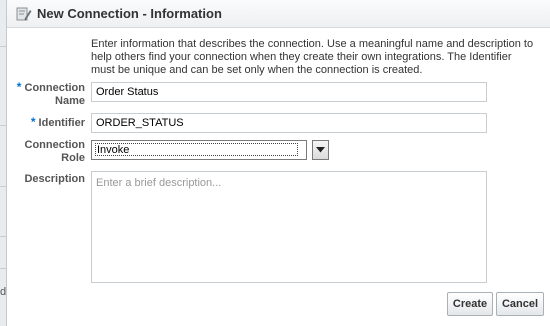 This screenshot has width=550, height=326. What do you see at coordinates (24, 14) in the screenshot?
I see `edit-pencil-icon` at bounding box center [24, 14].